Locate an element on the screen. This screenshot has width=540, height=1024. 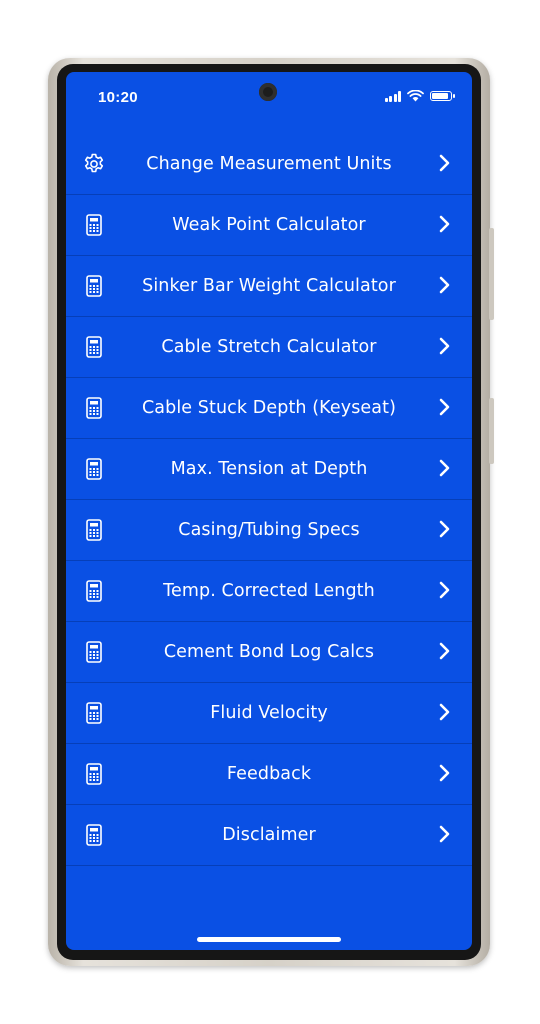
menu-item-temp-corrected-length: Temp. Corrected Length is located at coordinates (269, 591).